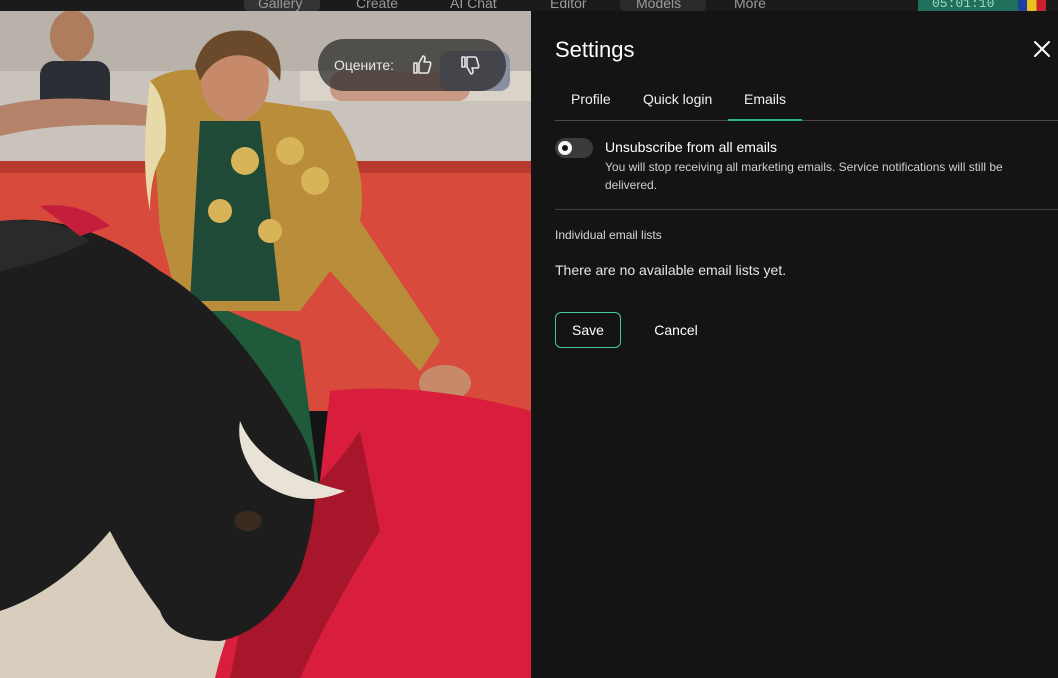  I want to click on close-icon, so click(1042, 49).